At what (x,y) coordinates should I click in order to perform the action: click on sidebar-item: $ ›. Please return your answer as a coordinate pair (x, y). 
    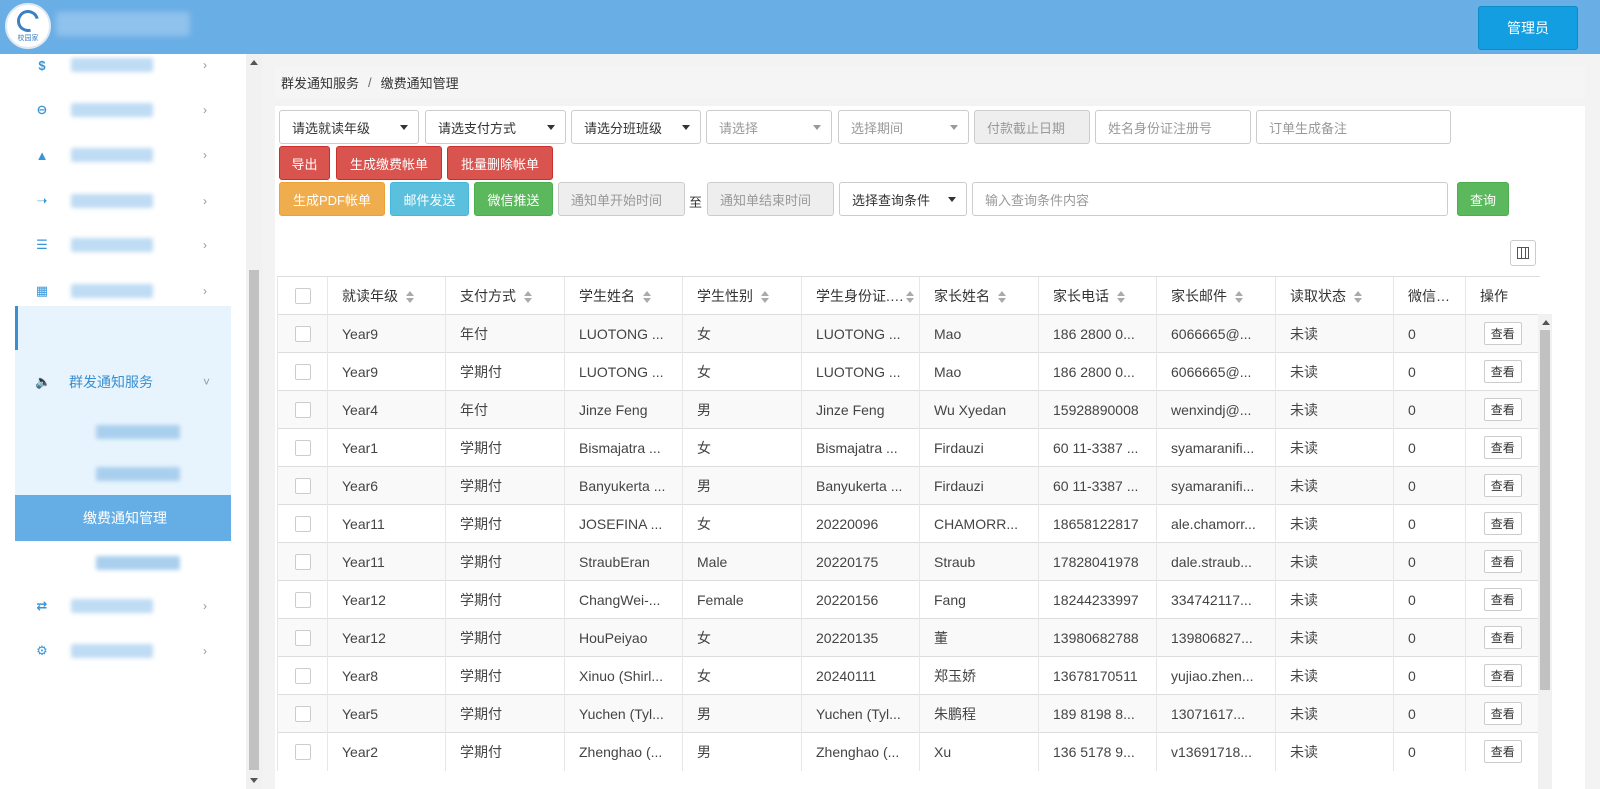
    Looking at the image, I should click on (123, 65).